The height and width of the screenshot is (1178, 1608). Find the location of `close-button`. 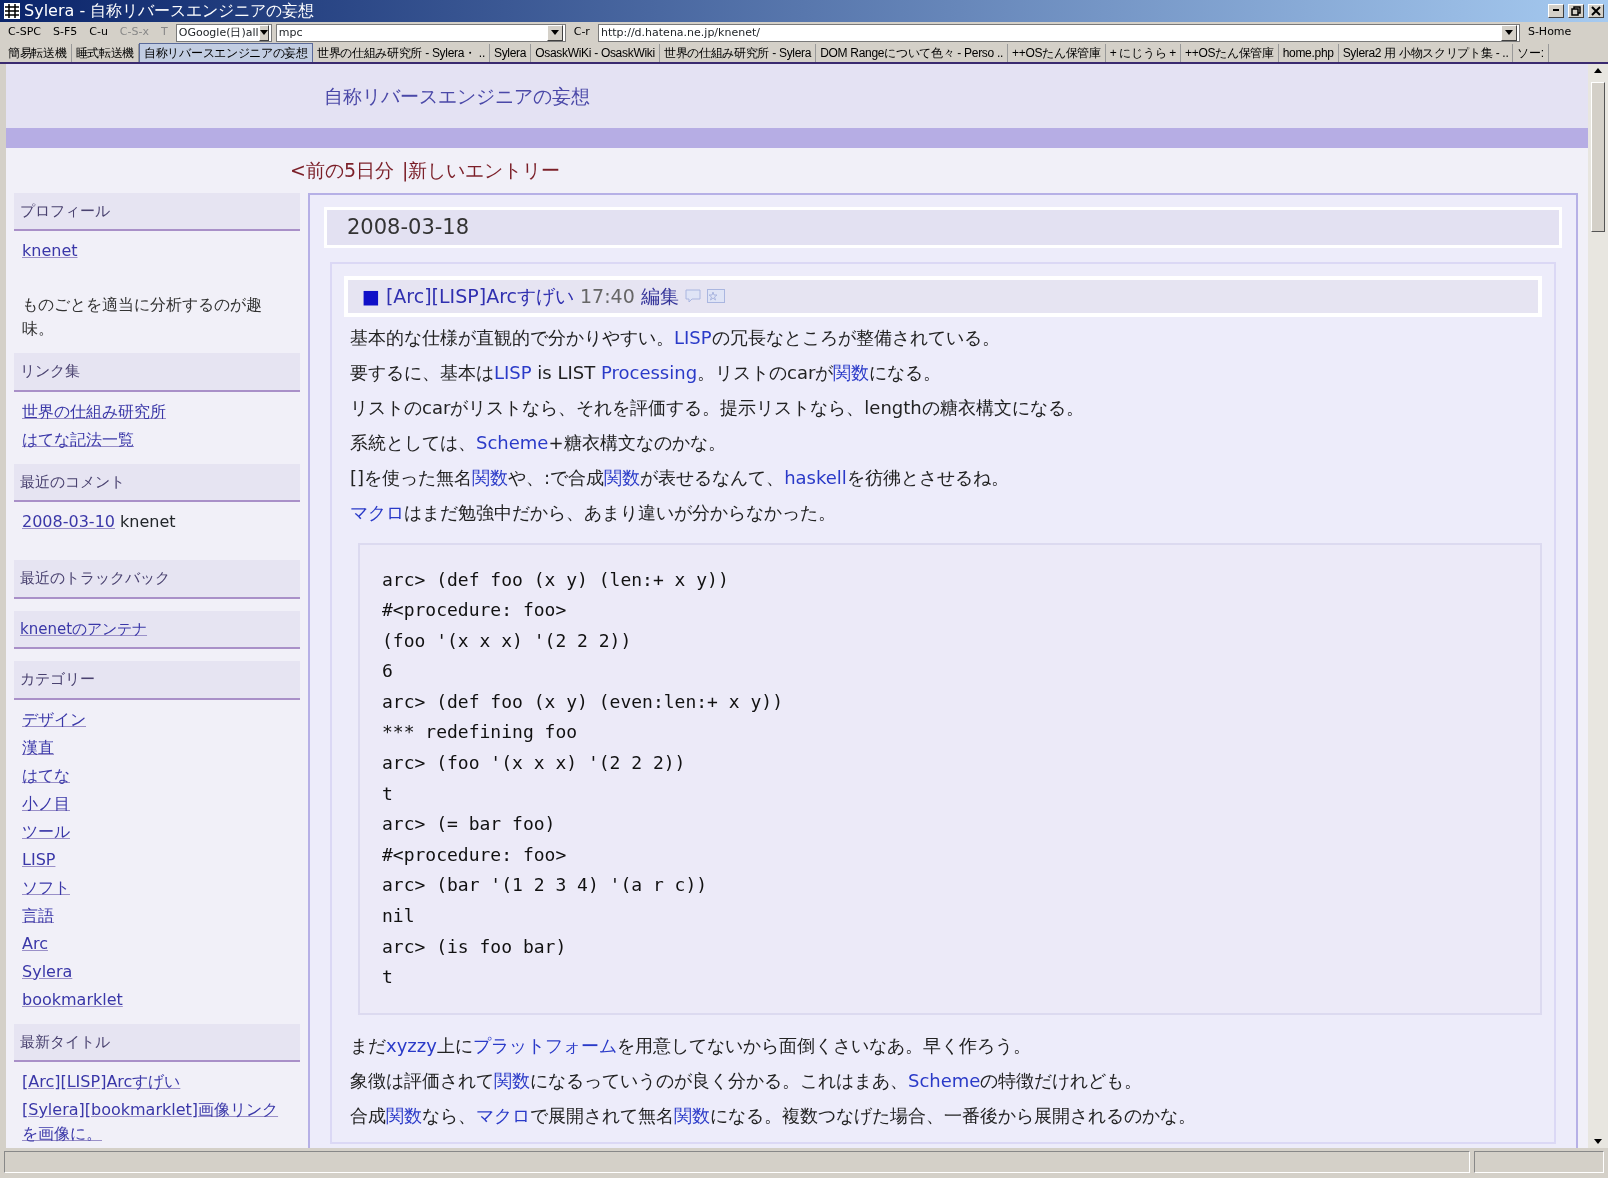

close-button is located at coordinates (1596, 11).